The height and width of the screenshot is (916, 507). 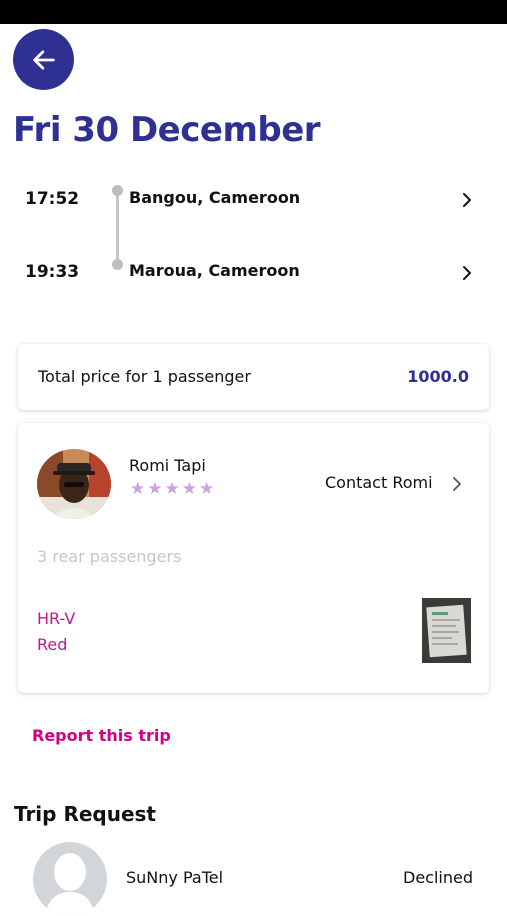 I want to click on contact-driver-button: Contact Romi, so click(x=379, y=482).